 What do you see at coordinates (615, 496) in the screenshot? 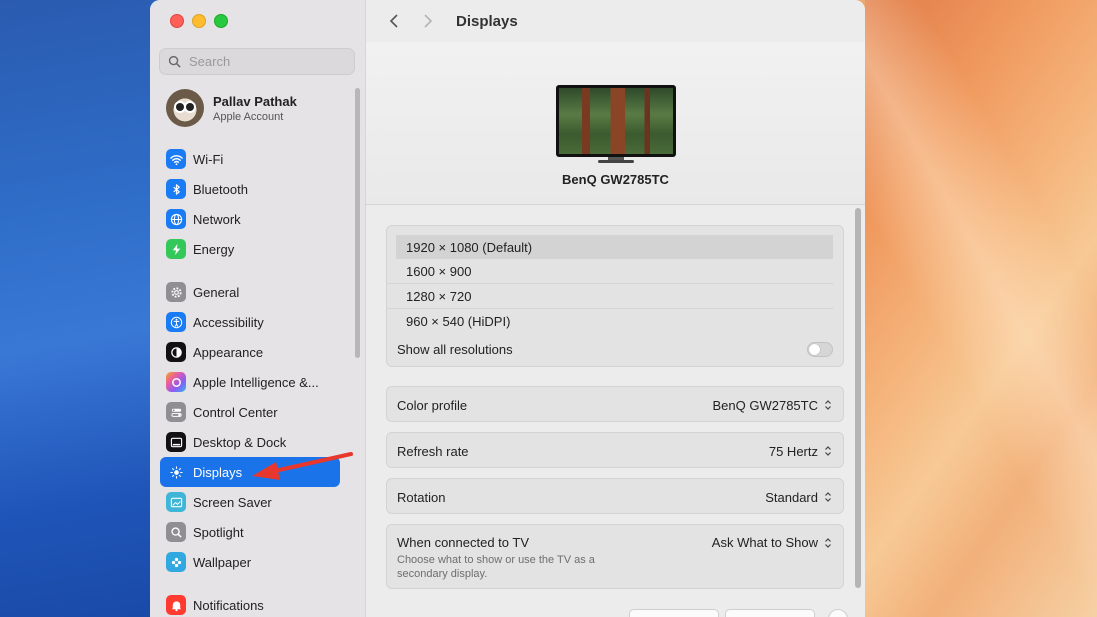
I see `rotation-row: Rotation Standard` at bounding box center [615, 496].